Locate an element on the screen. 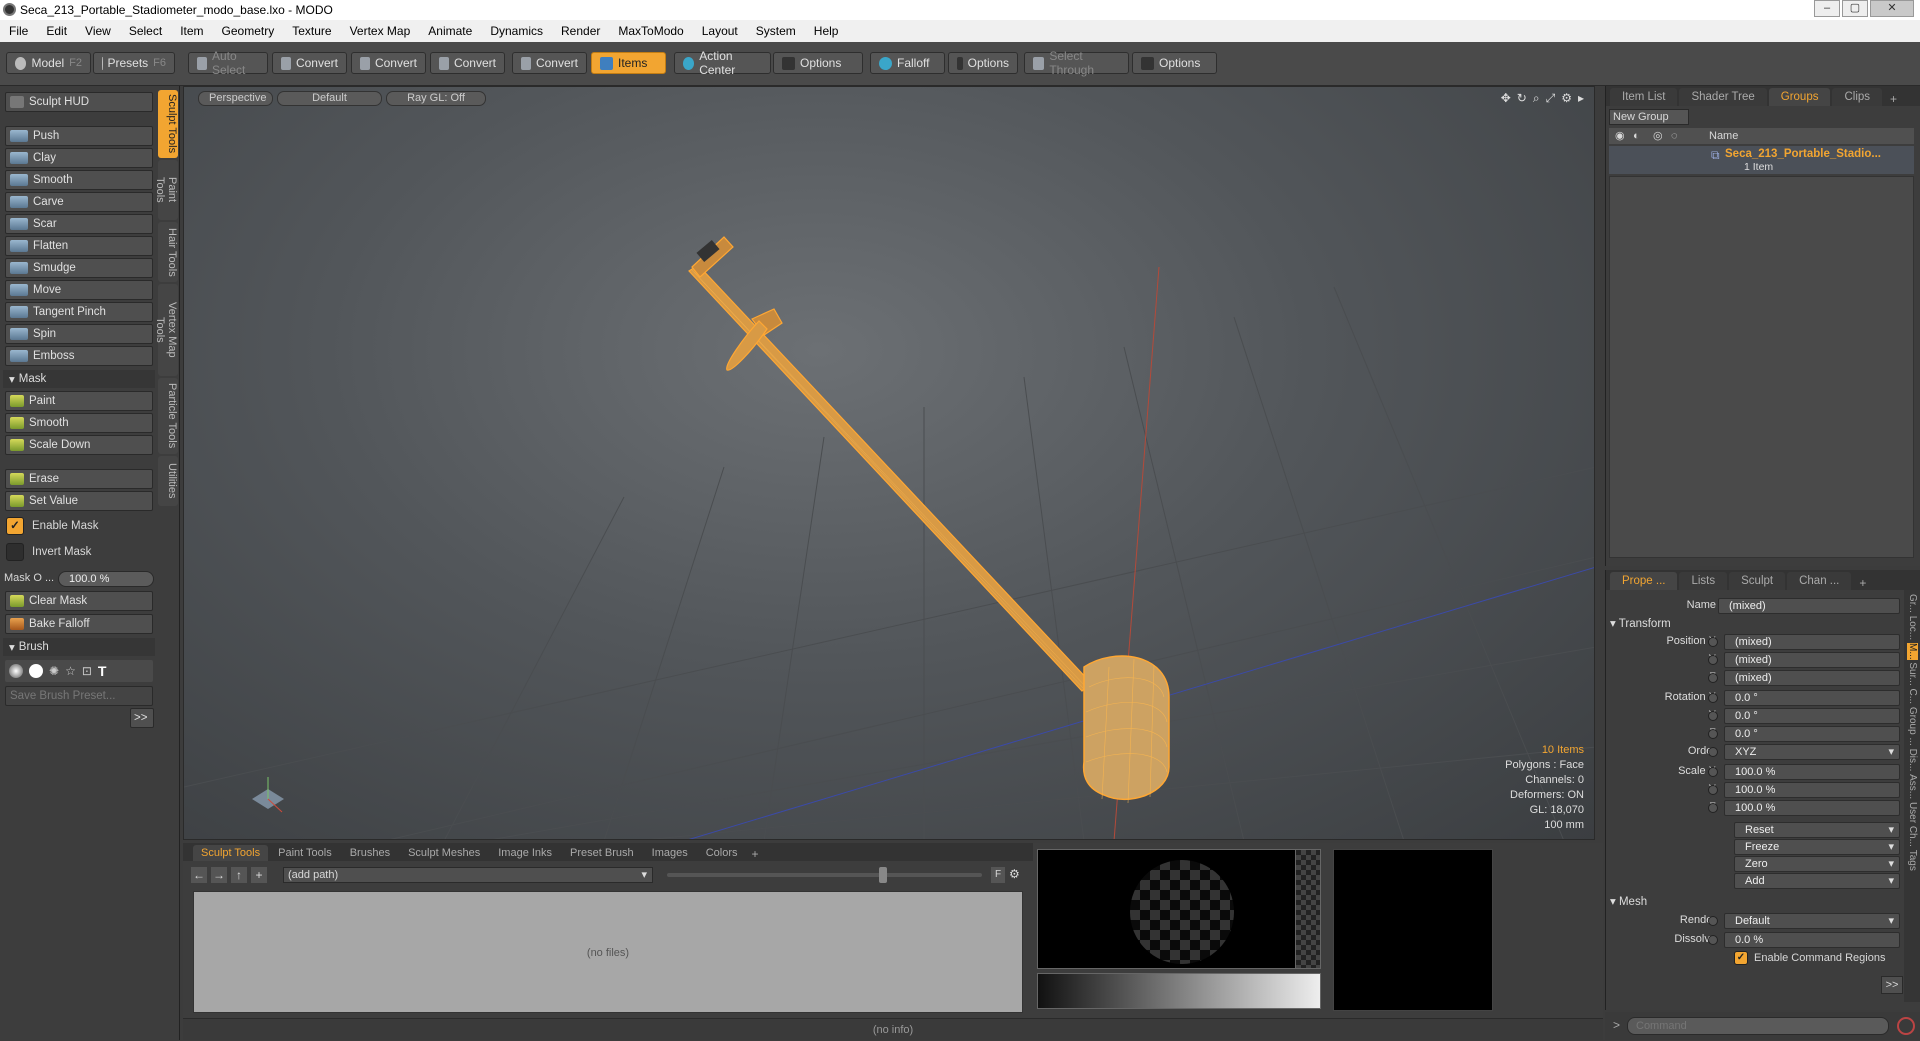  falloff-button: Falloff is located at coordinates (907, 63).